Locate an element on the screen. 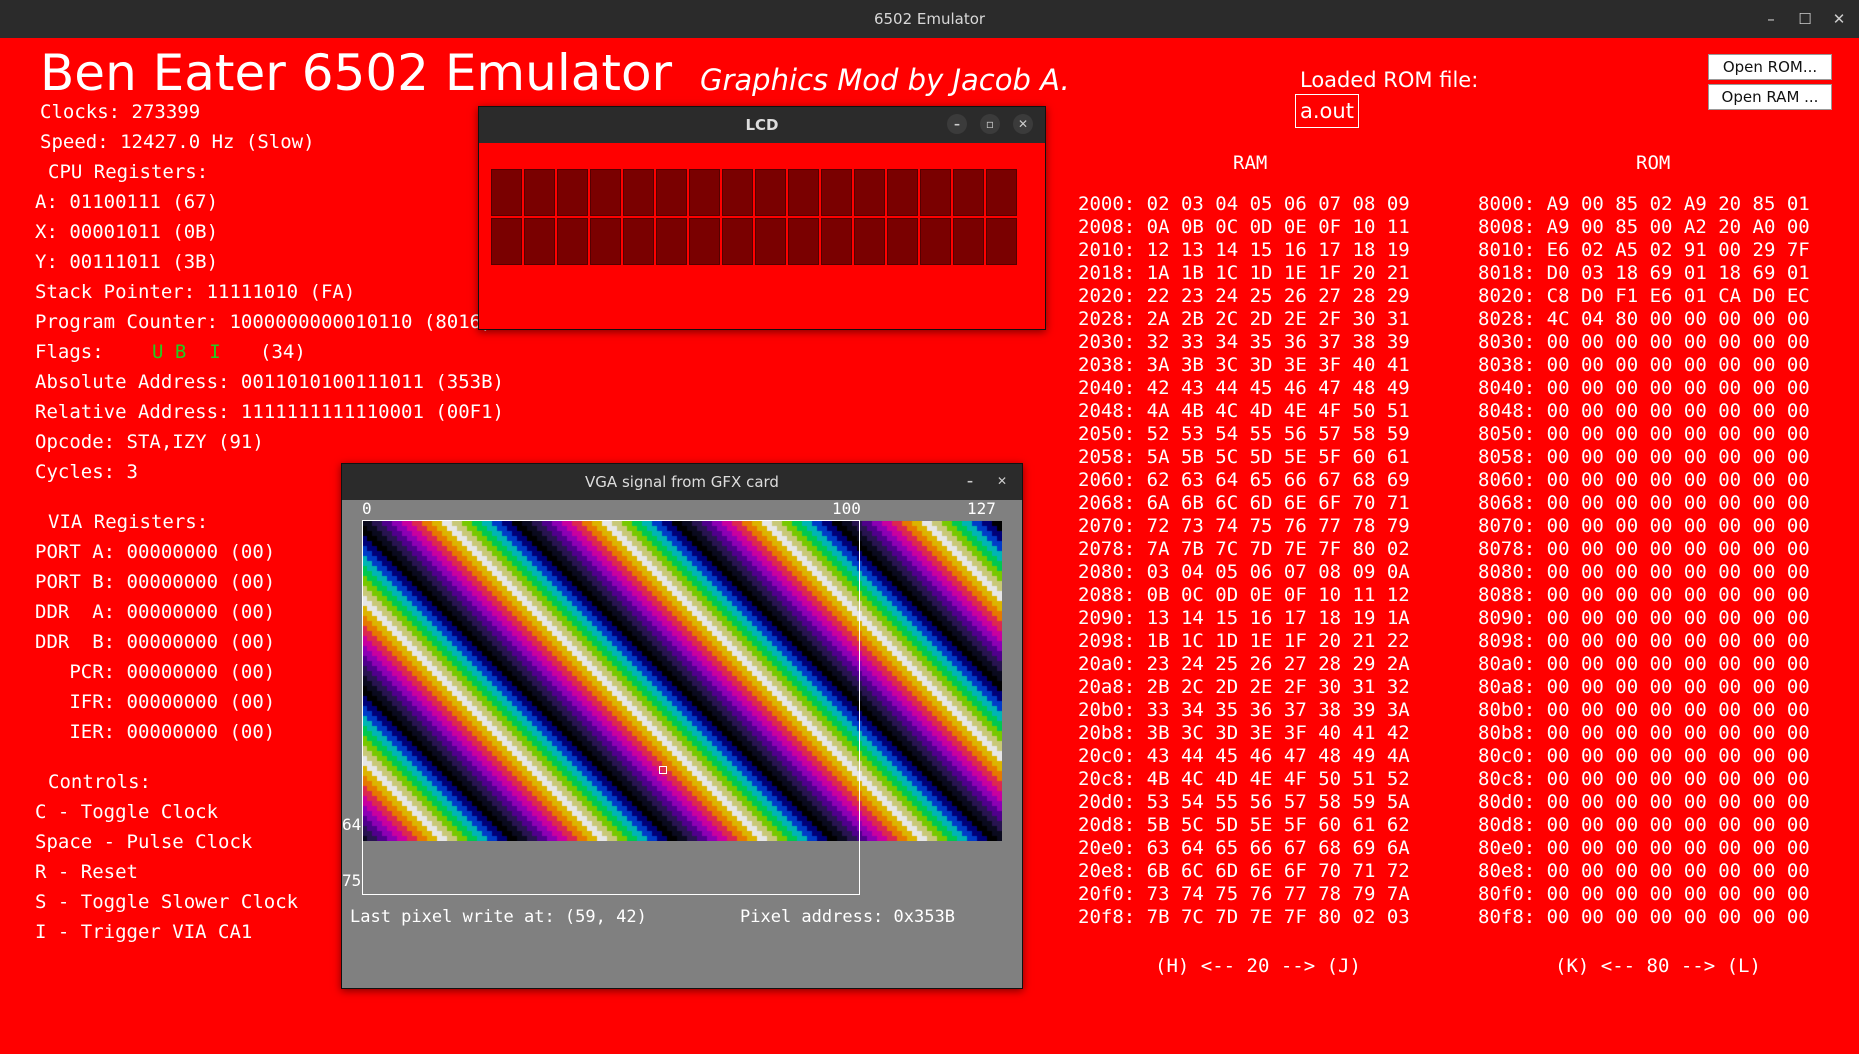 This screenshot has width=1859, height=1054. maximize-icon: ☐ is located at coordinates (1805, 19).